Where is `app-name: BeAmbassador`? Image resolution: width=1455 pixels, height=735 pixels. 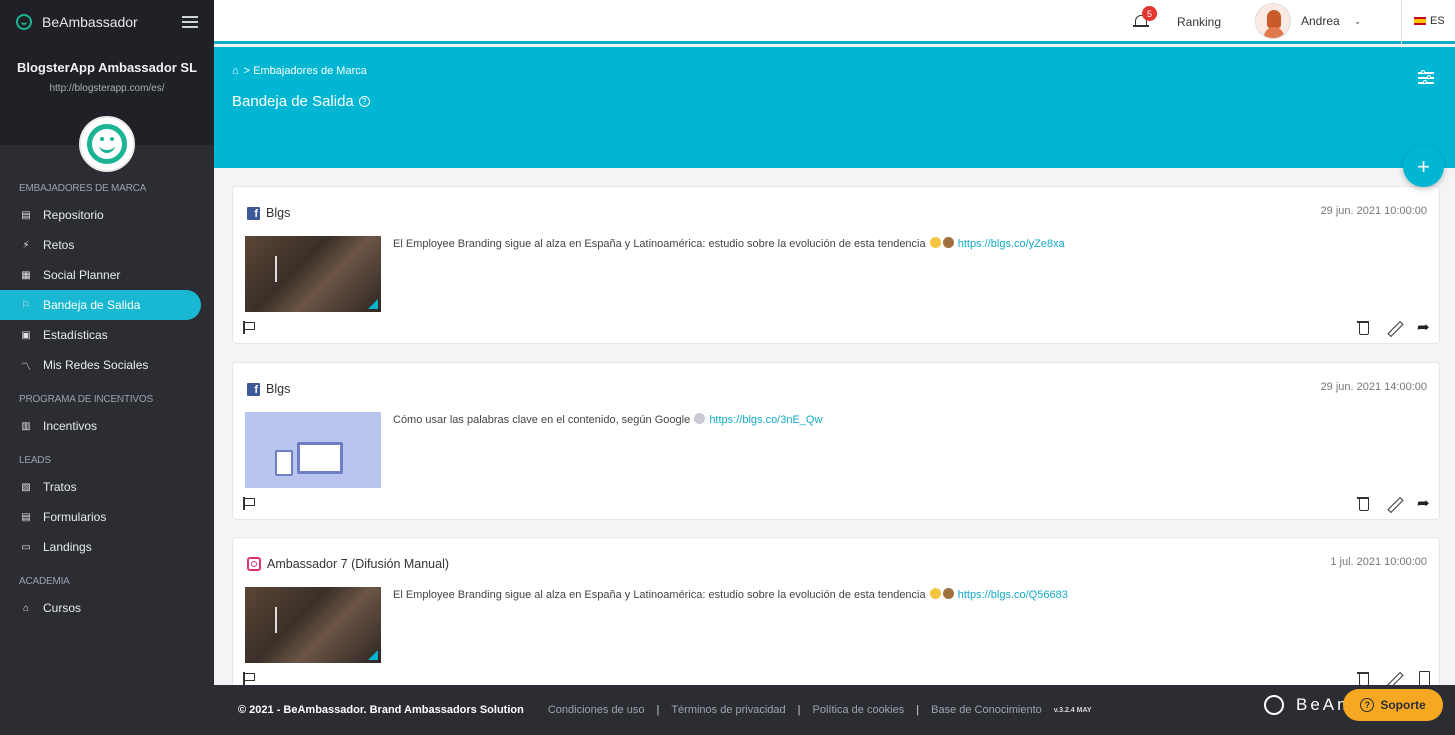 app-name: BeAmbassador is located at coordinates (112, 22).